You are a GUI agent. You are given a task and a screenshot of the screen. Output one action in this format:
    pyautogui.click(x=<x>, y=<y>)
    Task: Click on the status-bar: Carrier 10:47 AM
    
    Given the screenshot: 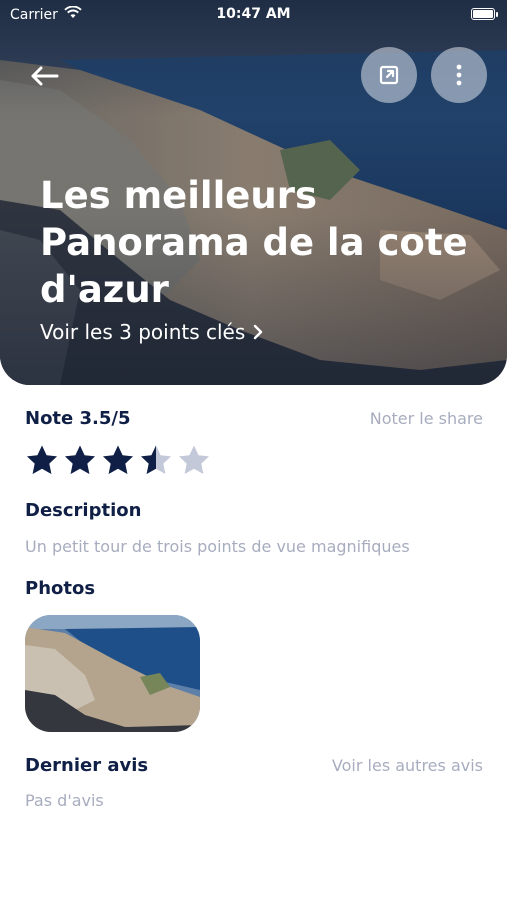 What is the action you would take?
    pyautogui.click(x=253, y=15)
    